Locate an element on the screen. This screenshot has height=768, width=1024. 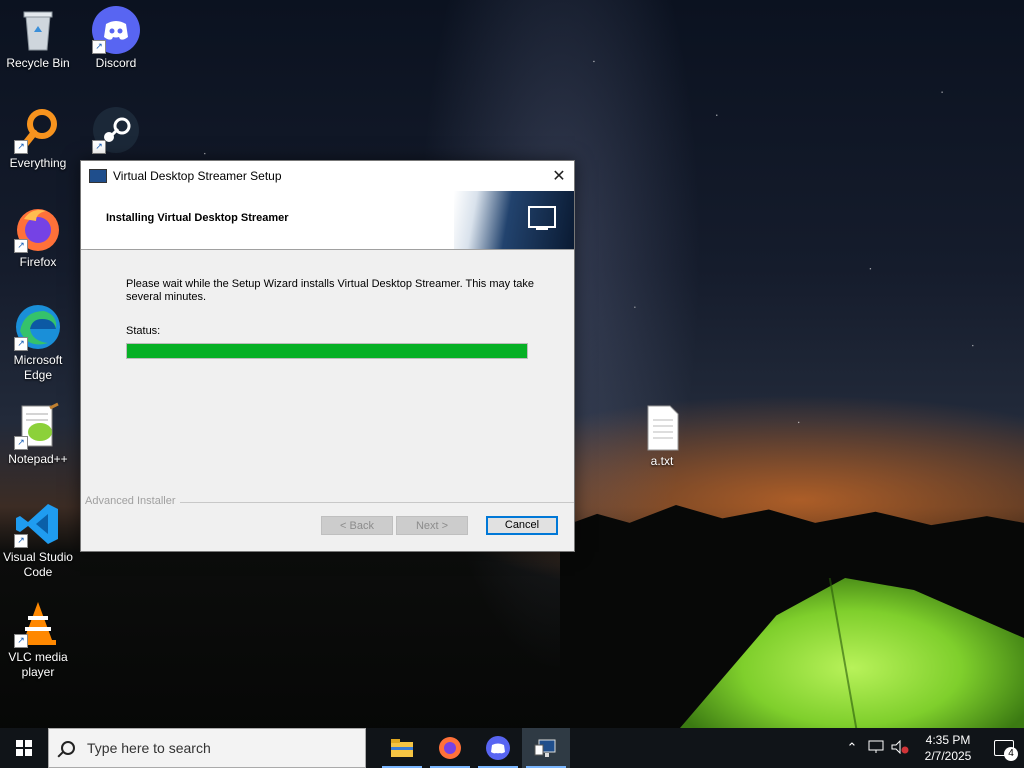
taskbar: Type here to search ⌃ 4:35 PM 2/7/2025 4 is located at coordinates (512, 748).